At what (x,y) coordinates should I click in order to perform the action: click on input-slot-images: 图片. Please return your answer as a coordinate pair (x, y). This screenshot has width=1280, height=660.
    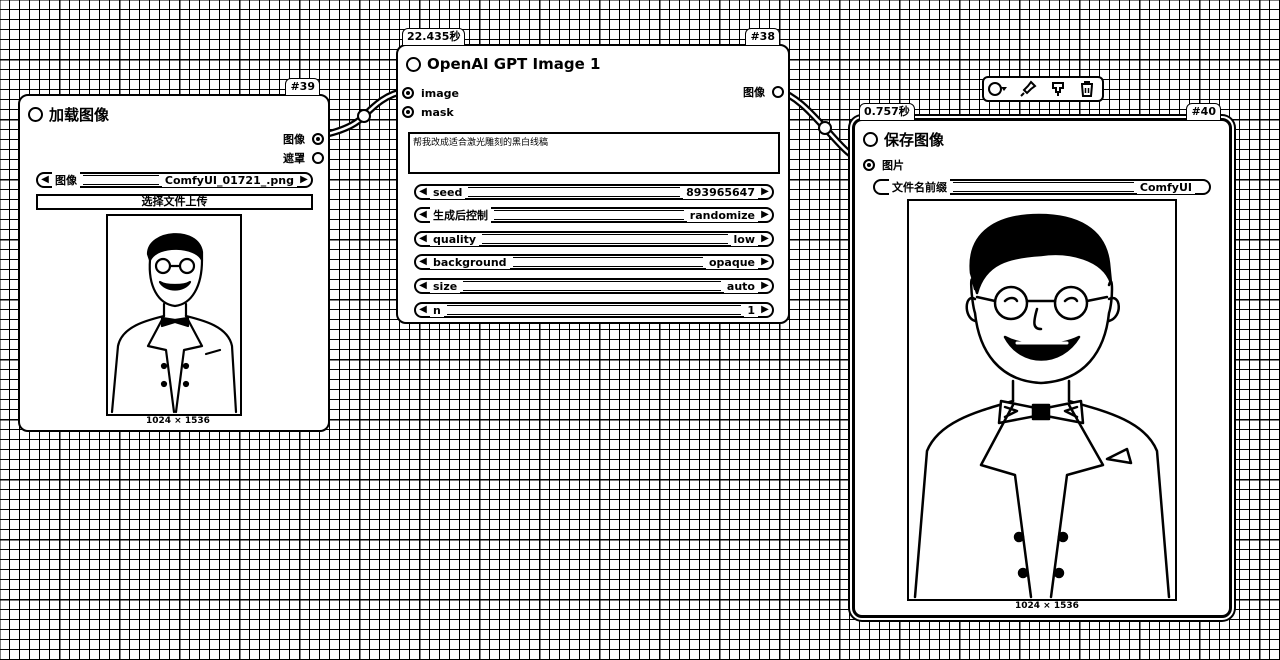
    Looking at the image, I should click on (885, 165).